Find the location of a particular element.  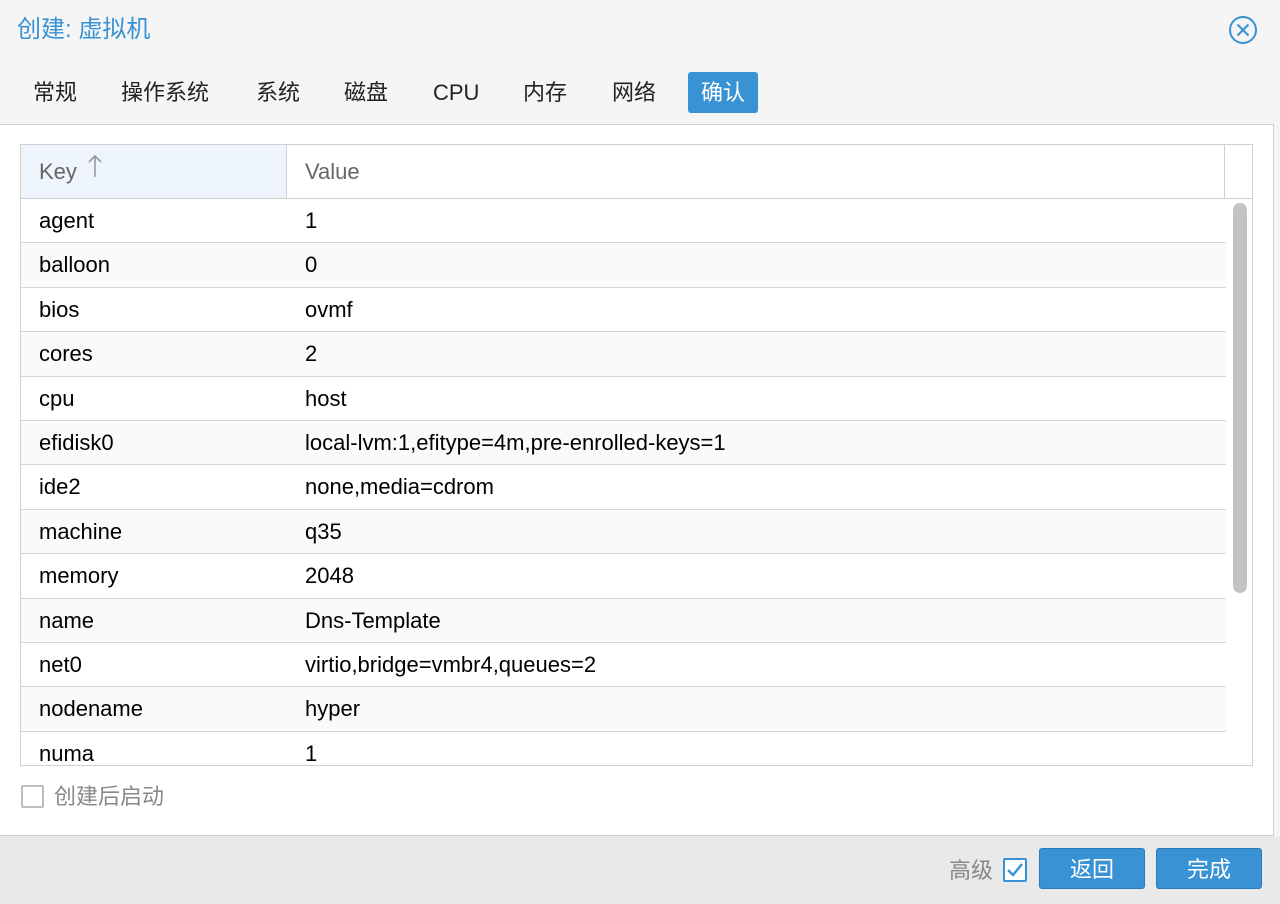

tab-system: 系统 is located at coordinates (278, 92).